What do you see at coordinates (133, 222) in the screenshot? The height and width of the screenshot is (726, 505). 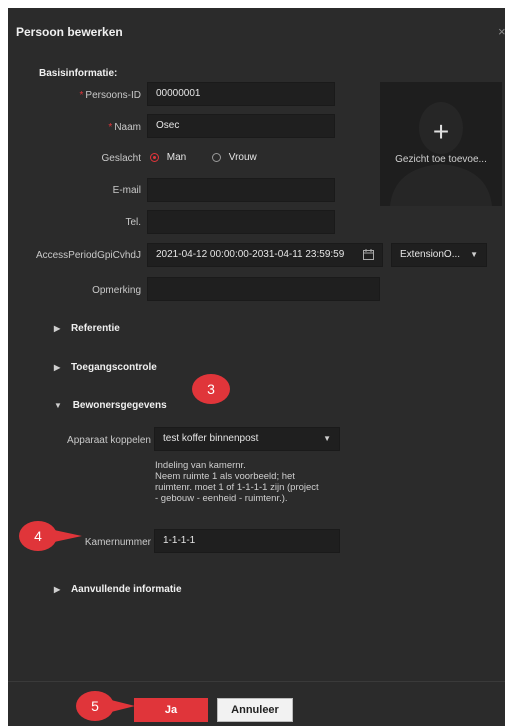 I see `phone-label: Tel.` at bounding box center [133, 222].